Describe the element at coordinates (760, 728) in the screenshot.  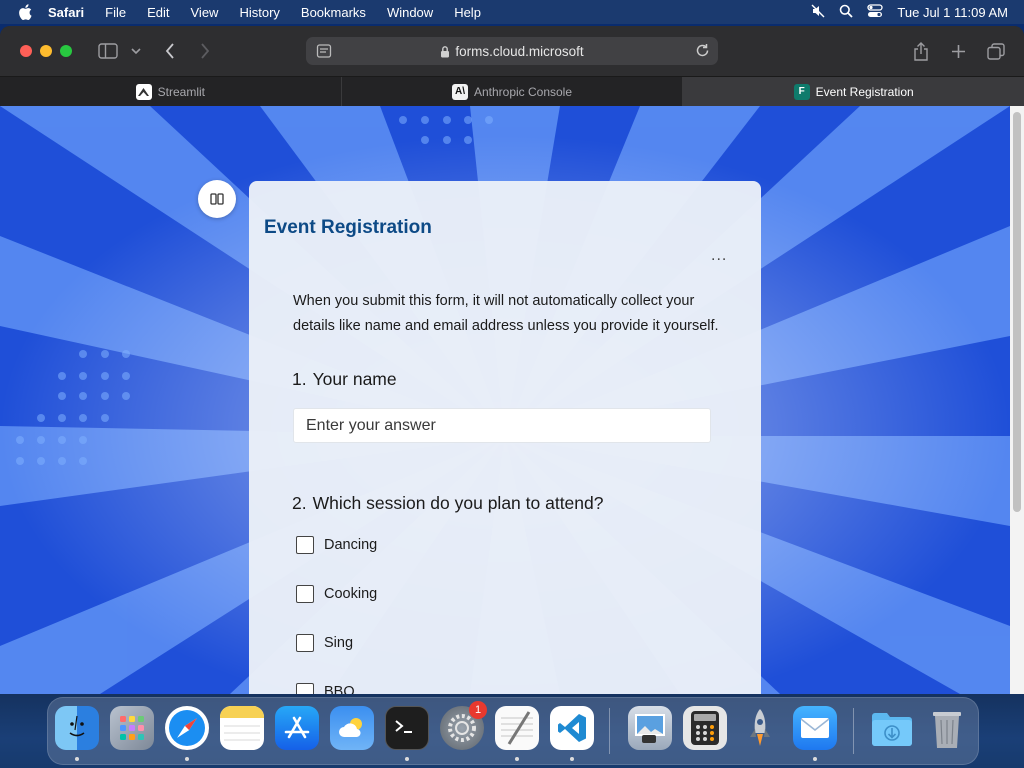
I see `rocket-icon` at that location.